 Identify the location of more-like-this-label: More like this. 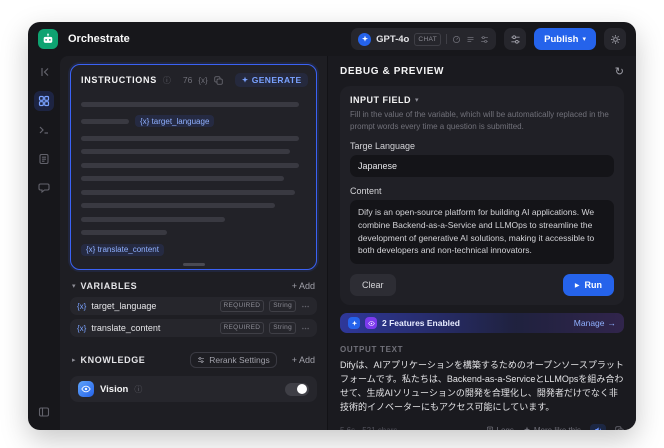
(557, 428).